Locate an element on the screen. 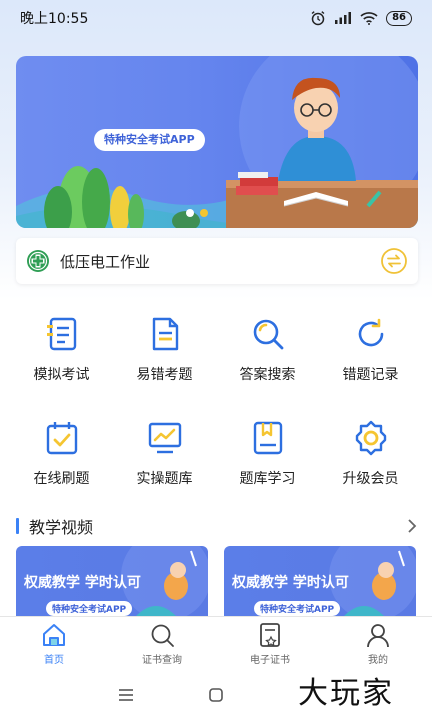 This screenshot has height=720, width=432. document-icon is located at coordinates (165, 334).